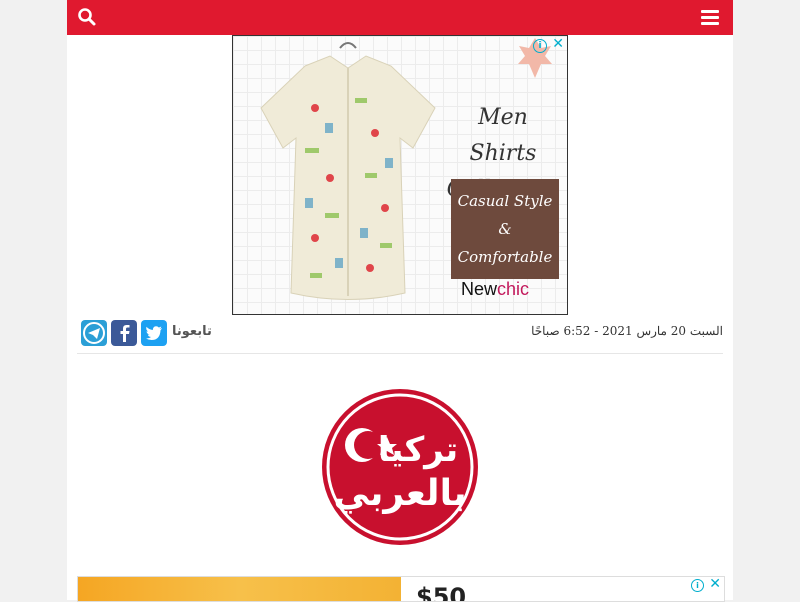 The height and width of the screenshot is (602, 800). Describe the element at coordinates (399, 493) in the screenshot. I see `logo-line2: بالعربي` at that location.